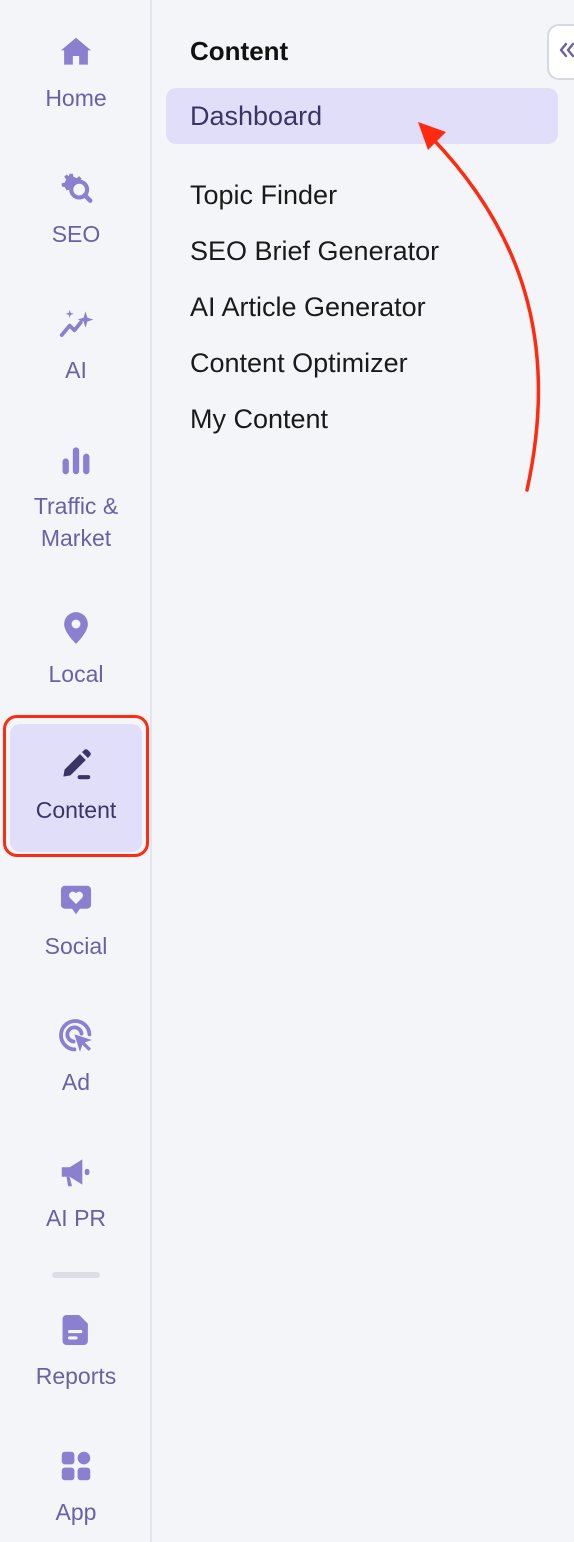 This screenshot has width=574, height=1542. Describe the element at coordinates (76, 1376) in the screenshot. I see `rail-item-label: Reports` at that location.